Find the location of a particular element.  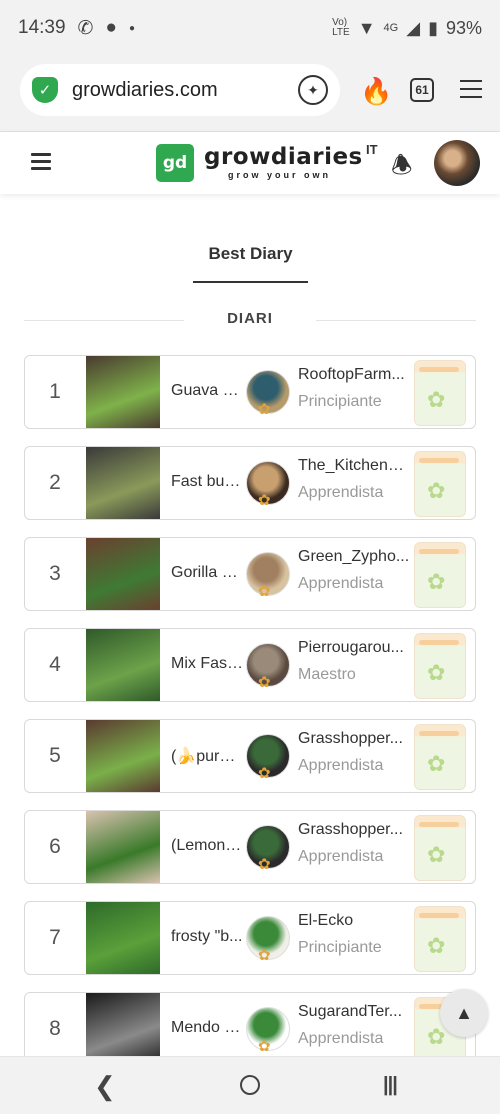

network-type: 4G is located at coordinates (391, 28).